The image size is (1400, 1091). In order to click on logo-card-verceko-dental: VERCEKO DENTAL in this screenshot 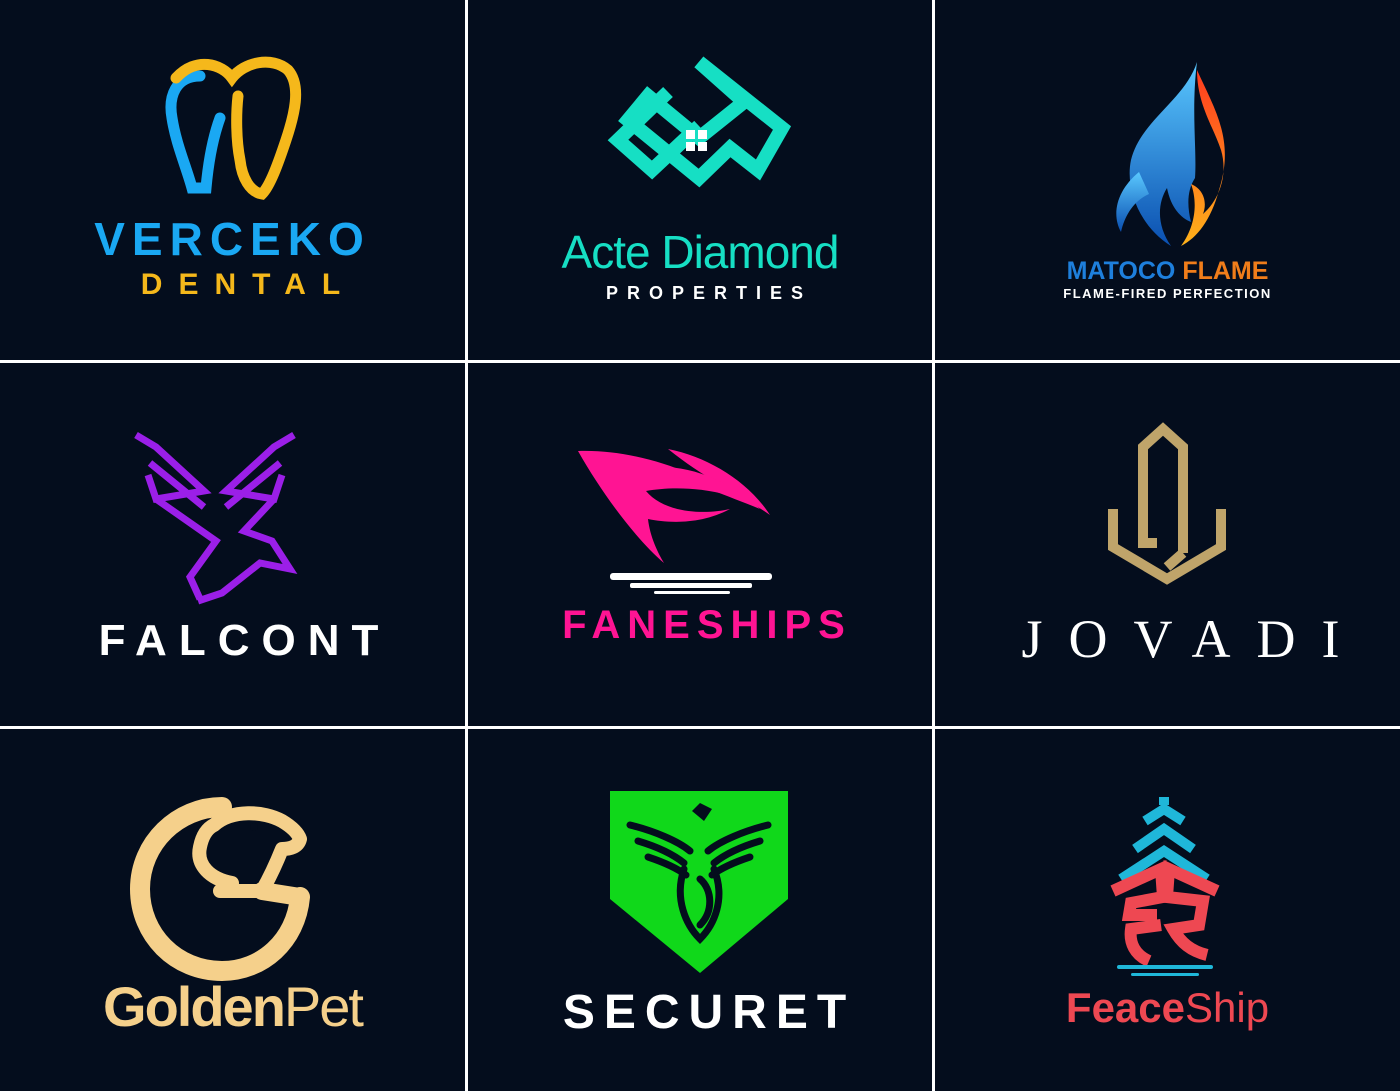, I will do `click(232, 180)`.